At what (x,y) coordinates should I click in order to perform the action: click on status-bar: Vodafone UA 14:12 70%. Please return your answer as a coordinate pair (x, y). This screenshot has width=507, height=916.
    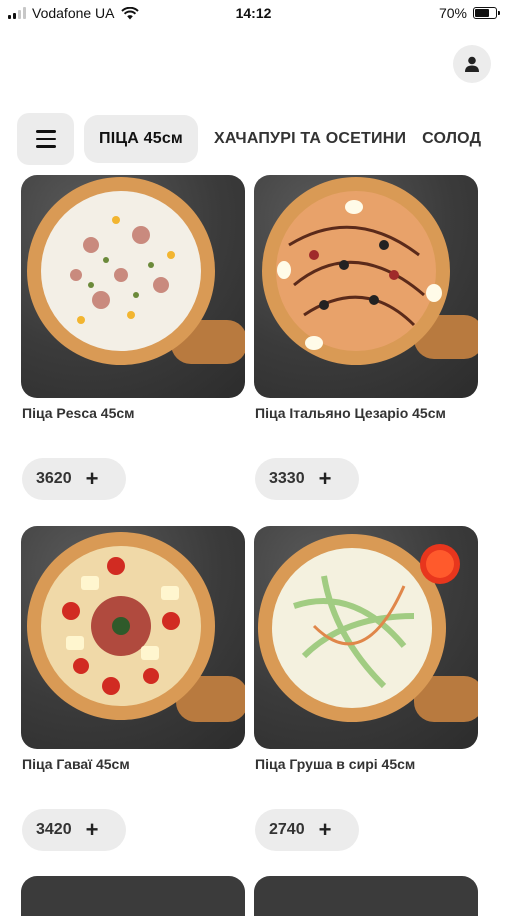
    Looking at the image, I should click on (253, 14).